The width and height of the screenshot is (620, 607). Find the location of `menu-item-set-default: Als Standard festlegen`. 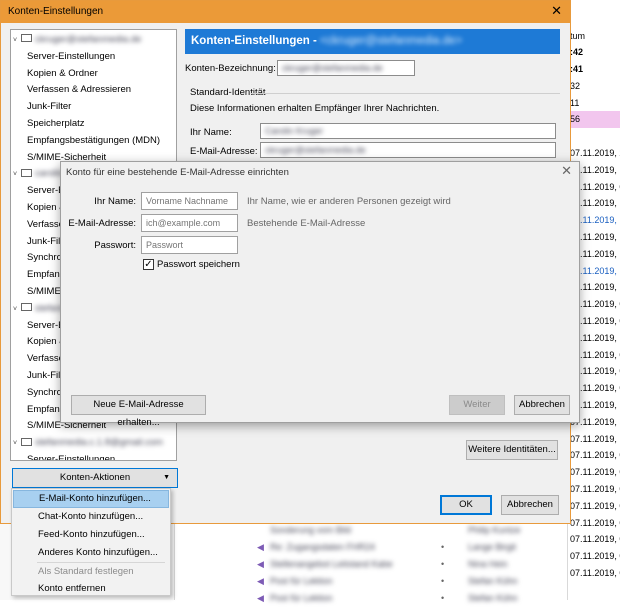

menu-item-set-default: Als Standard festlegen is located at coordinates (86, 571).